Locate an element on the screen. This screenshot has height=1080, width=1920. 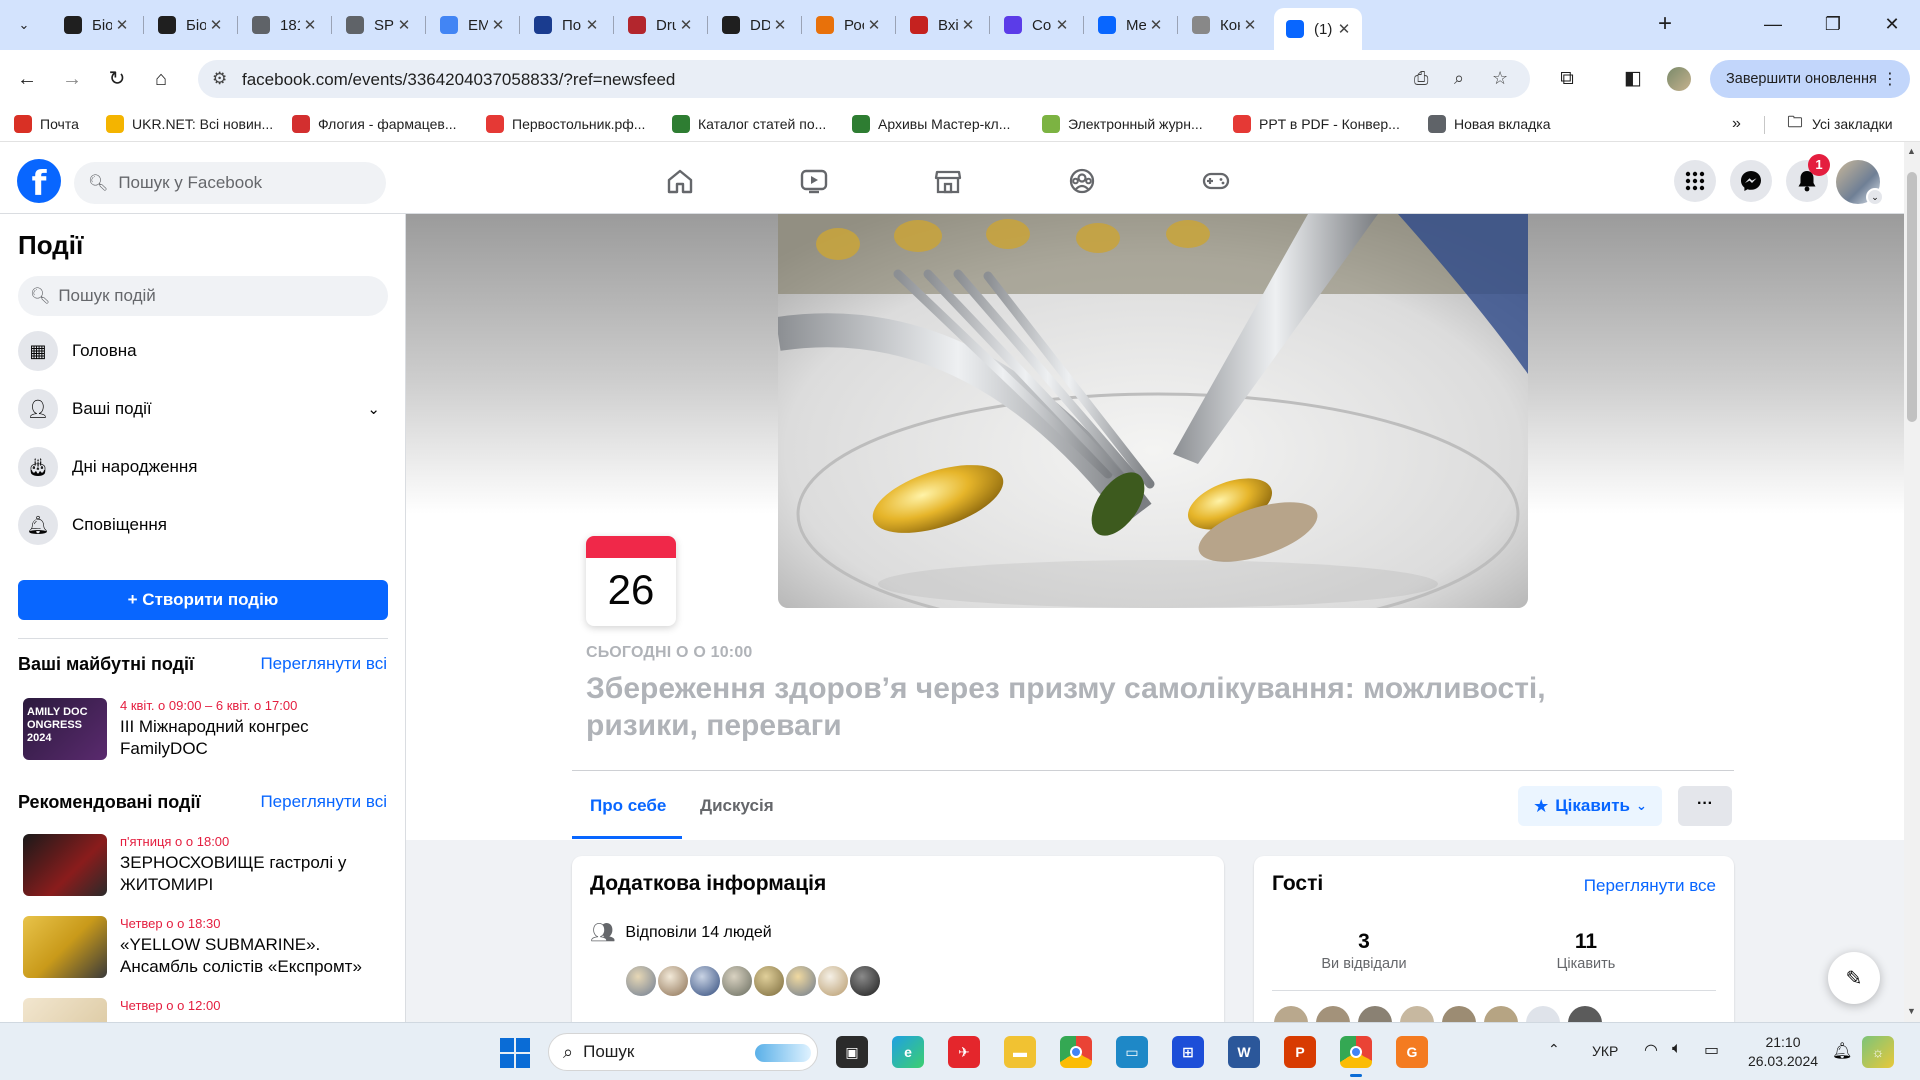
extensions-icon: ⧉ is located at coordinates (1567, 79).